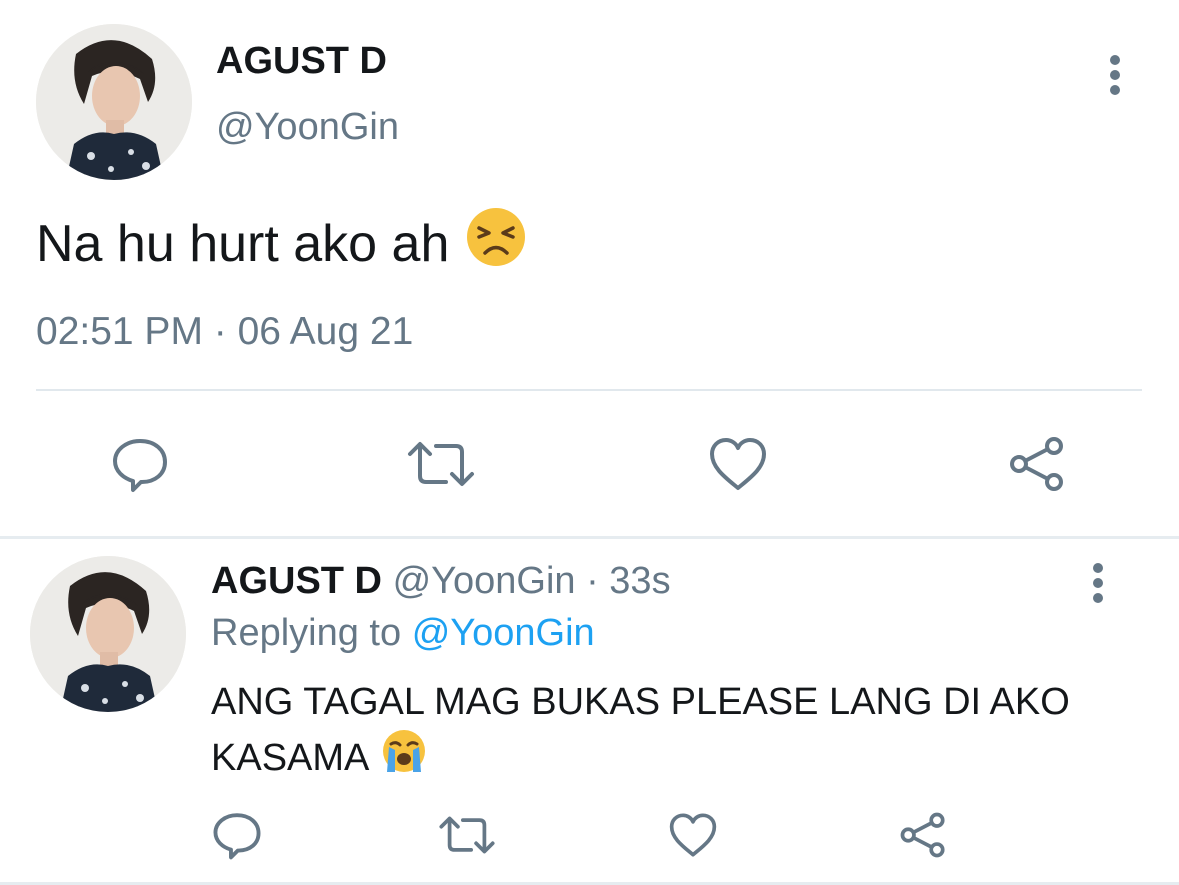 The width and height of the screenshot is (1179, 885). Describe the element at coordinates (225, 331) in the screenshot. I see `main-timestamp: 02:51 PM · 06 Aug 21` at that location.